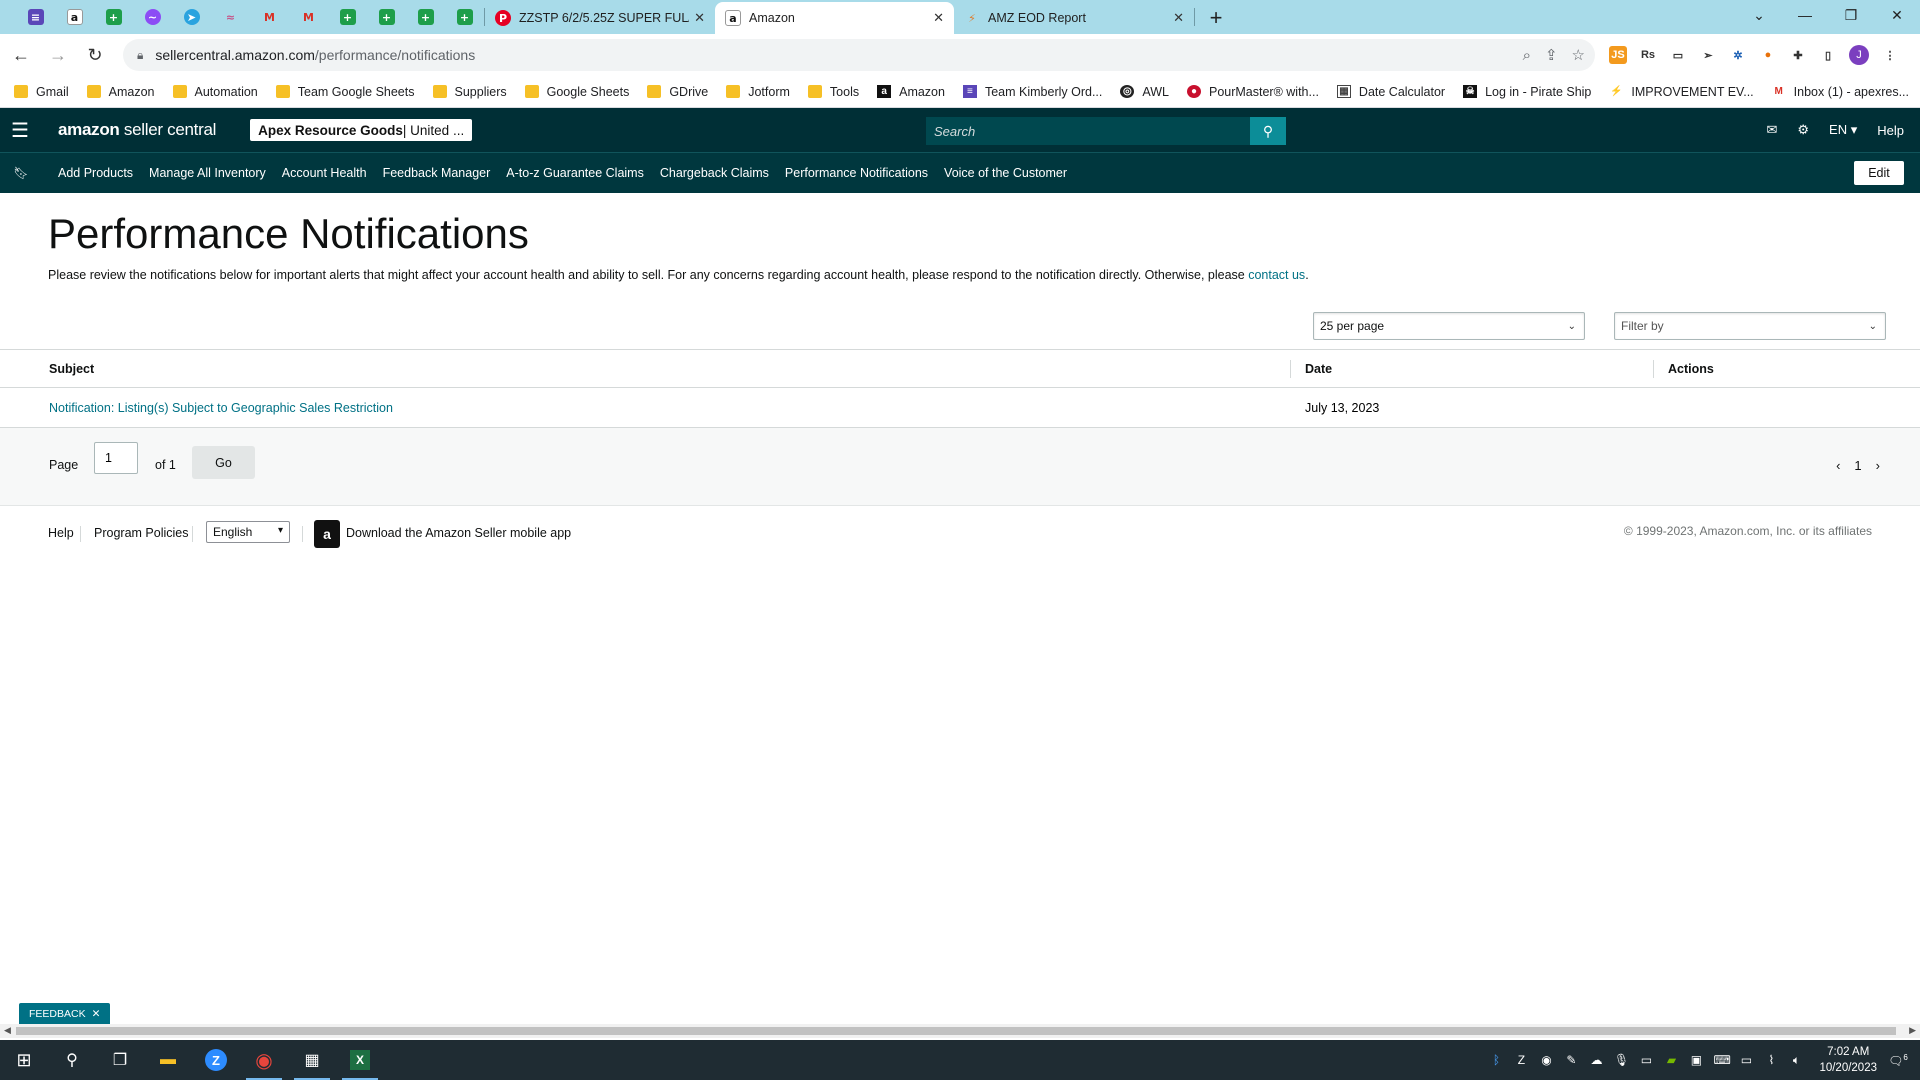 Image resolution: width=1920 pixels, height=1080 pixels. I want to click on zoom-icon: ⌕, so click(1527, 55).